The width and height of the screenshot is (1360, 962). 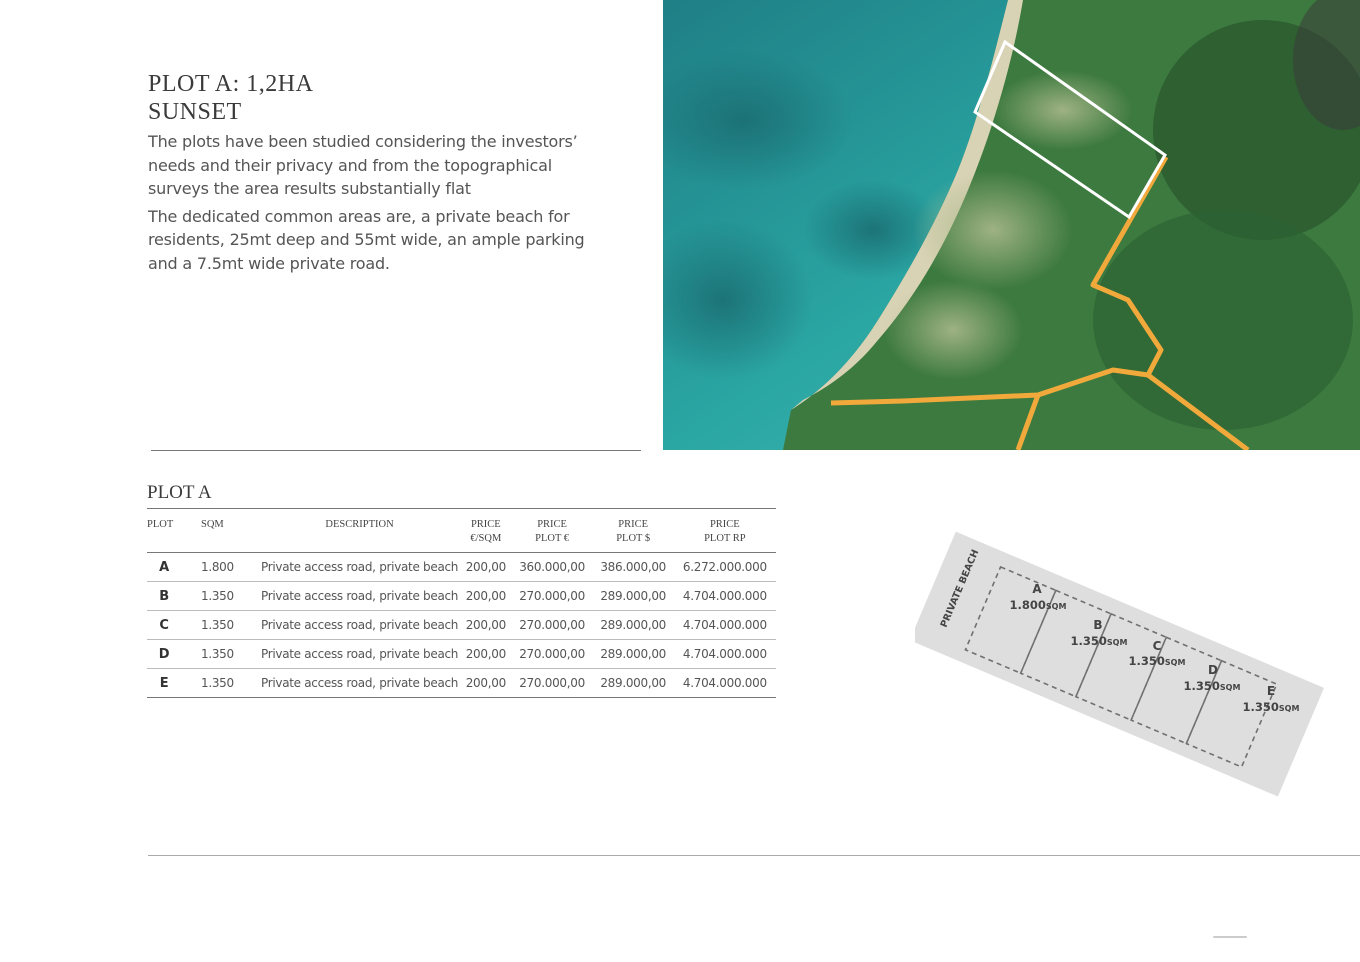 I want to click on cell-price-usd: 386.000,00, so click(x=633, y=567).